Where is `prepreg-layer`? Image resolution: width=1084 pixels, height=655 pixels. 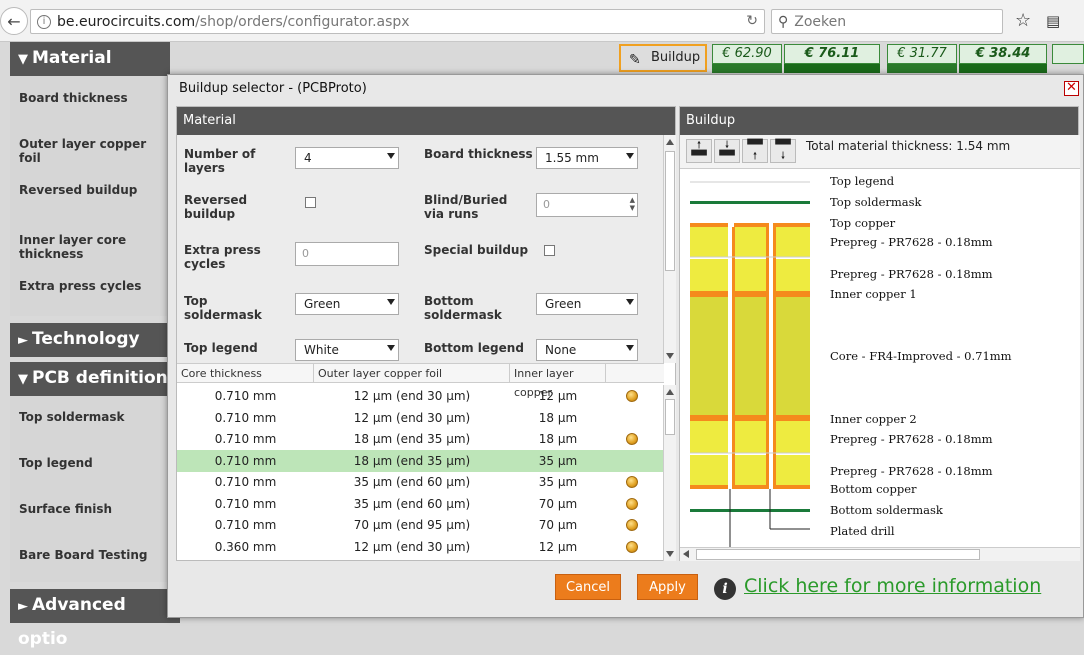
prepreg-layer is located at coordinates (750, 242).